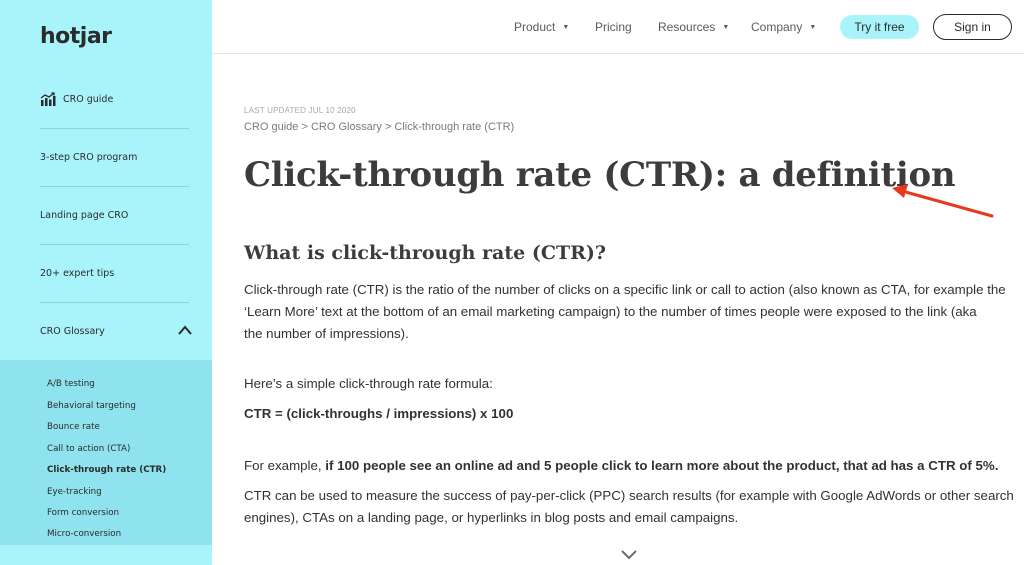 This screenshot has height=565, width=1024. Describe the element at coordinates (88, 99) in the screenshot. I see `sidebar-item-label: CRO guide` at that location.